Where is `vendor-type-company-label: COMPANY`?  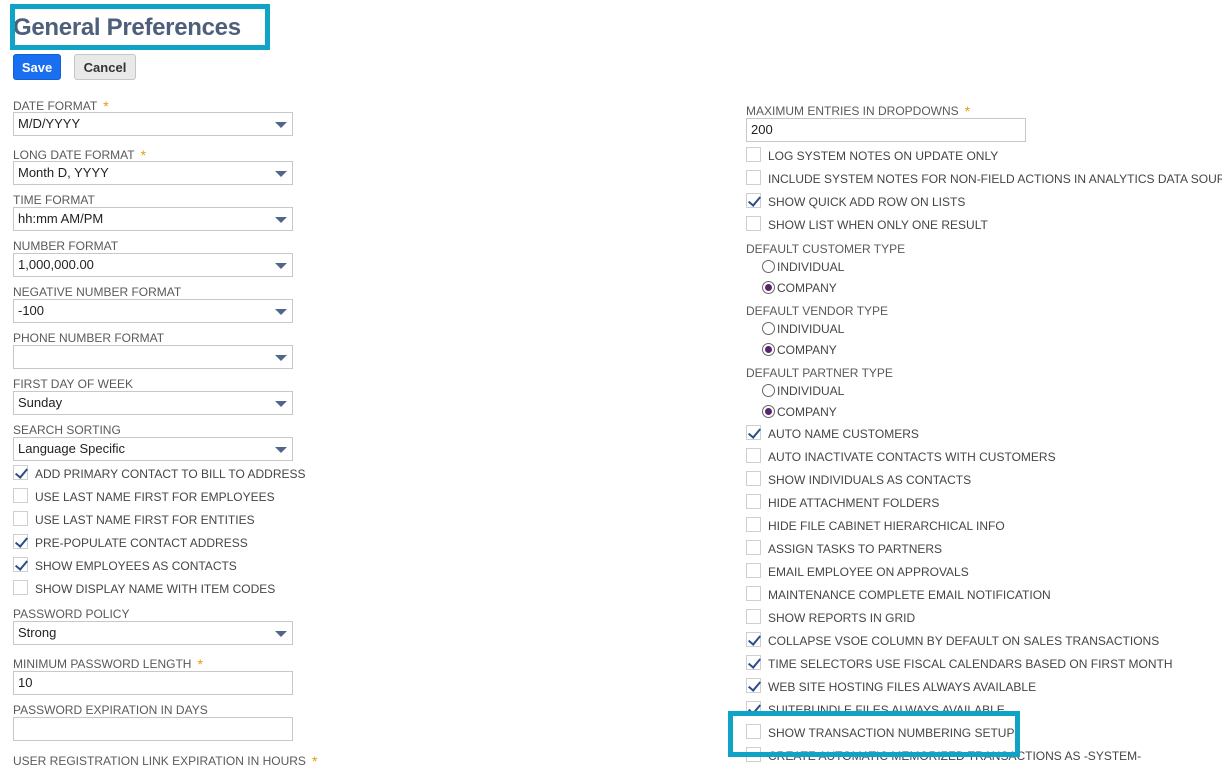 vendor-type-company-label: COMPANY is located at coordinates (807, 350).